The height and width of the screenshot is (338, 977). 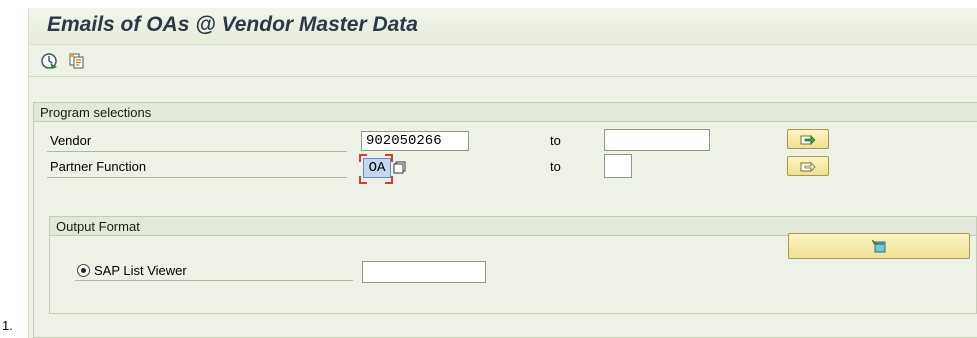 What do you see at coordinates (98, 166) in the screenshot?
I see `partner-function-label-text: Partner Function` at bounding box center [98, 166].